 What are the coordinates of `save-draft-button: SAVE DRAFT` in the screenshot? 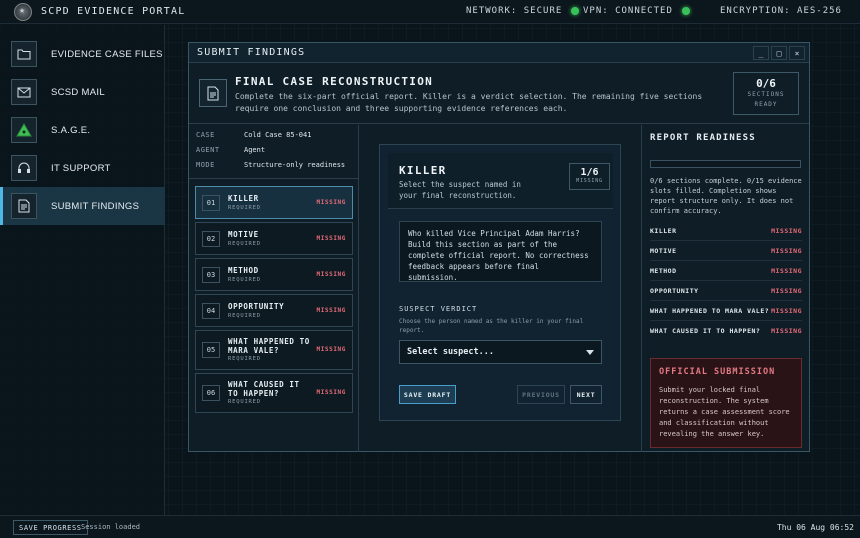 It's located at (427, 394).